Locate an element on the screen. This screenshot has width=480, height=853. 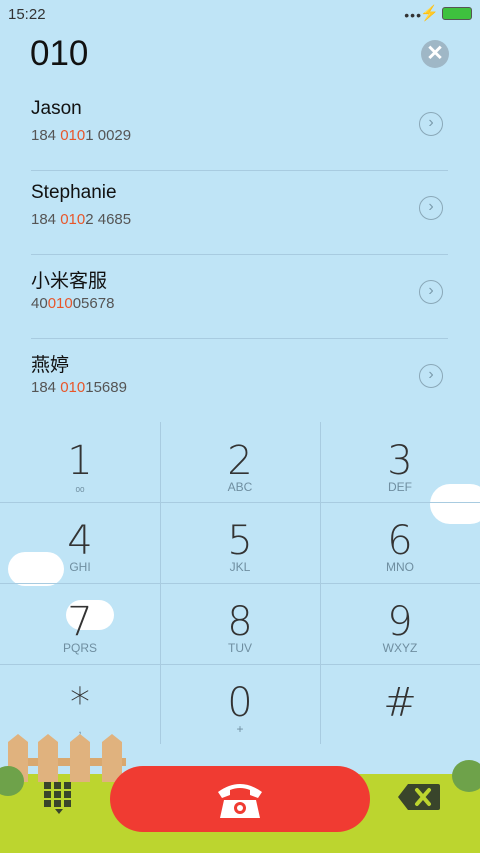
contact-name: Jason is located at coordinates (56, 108).